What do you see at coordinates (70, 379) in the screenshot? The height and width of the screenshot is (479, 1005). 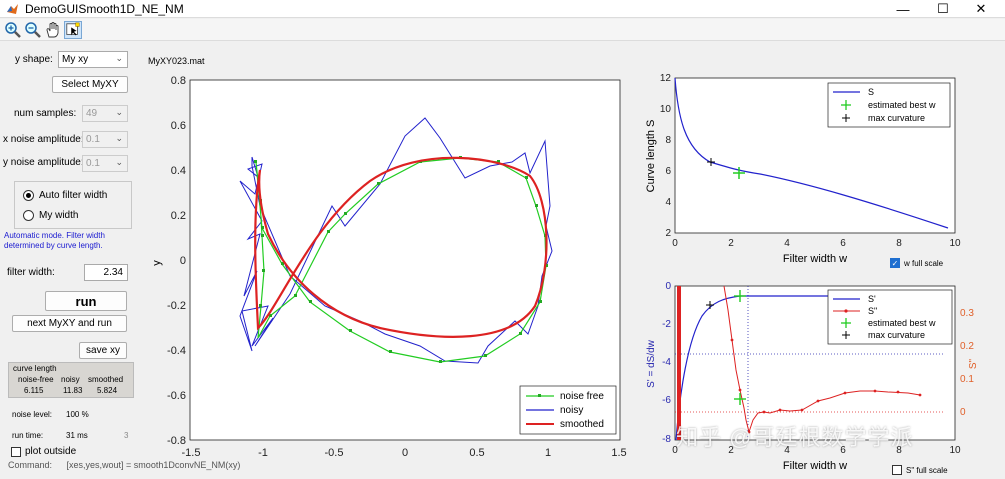 I see `curve-length-header-noisy: noisy` at bounding box center [70, 379].